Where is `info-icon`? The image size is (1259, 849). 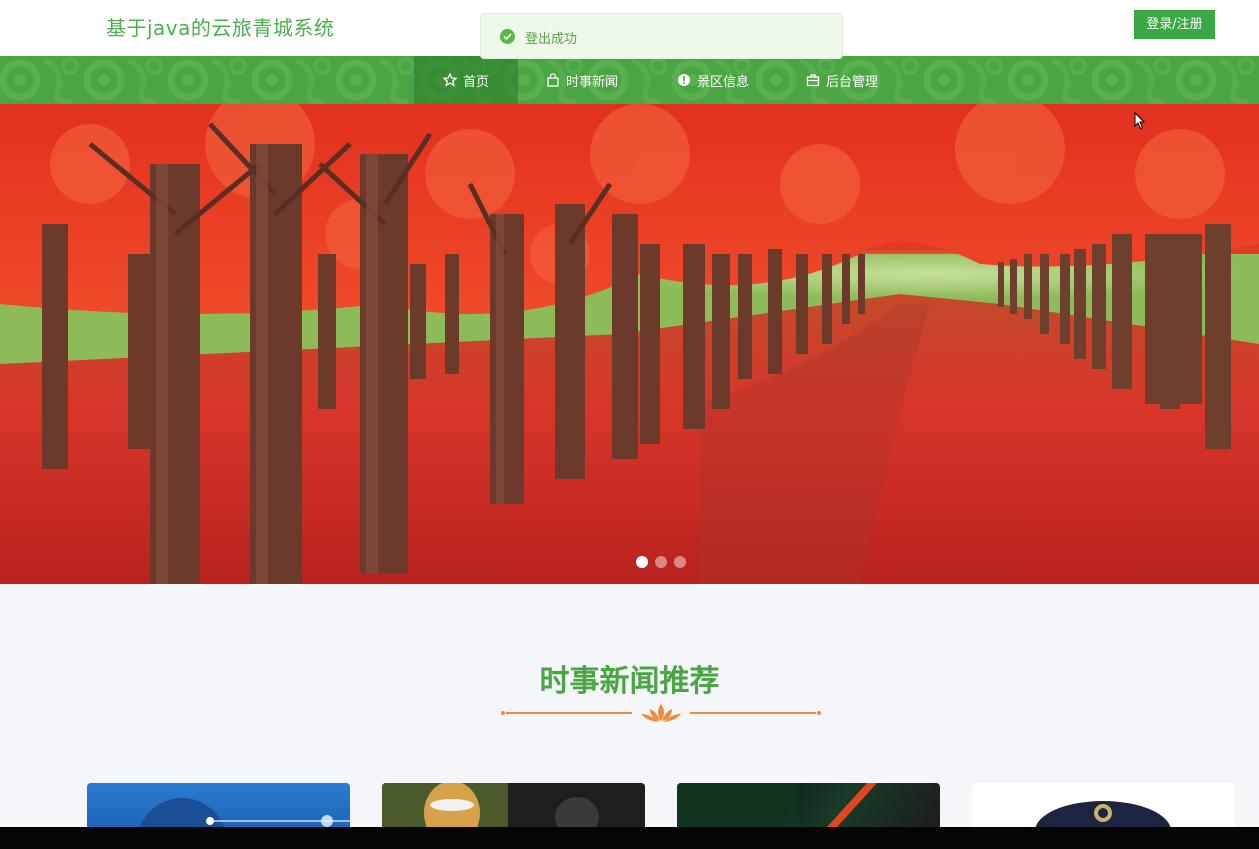
info-icon is located at coordinates (684, 80).